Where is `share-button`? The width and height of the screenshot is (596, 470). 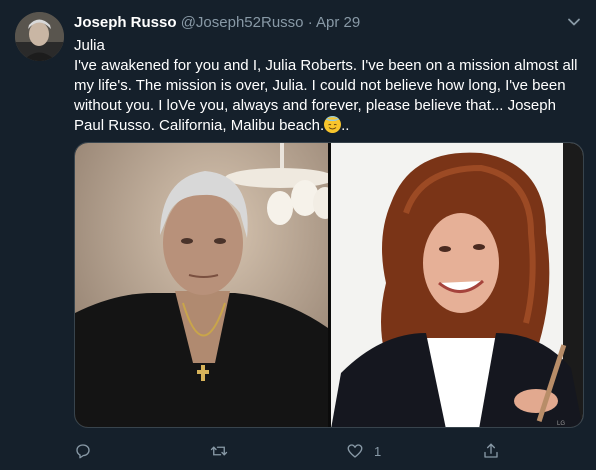
share-button is located at coordinates (491, 451).